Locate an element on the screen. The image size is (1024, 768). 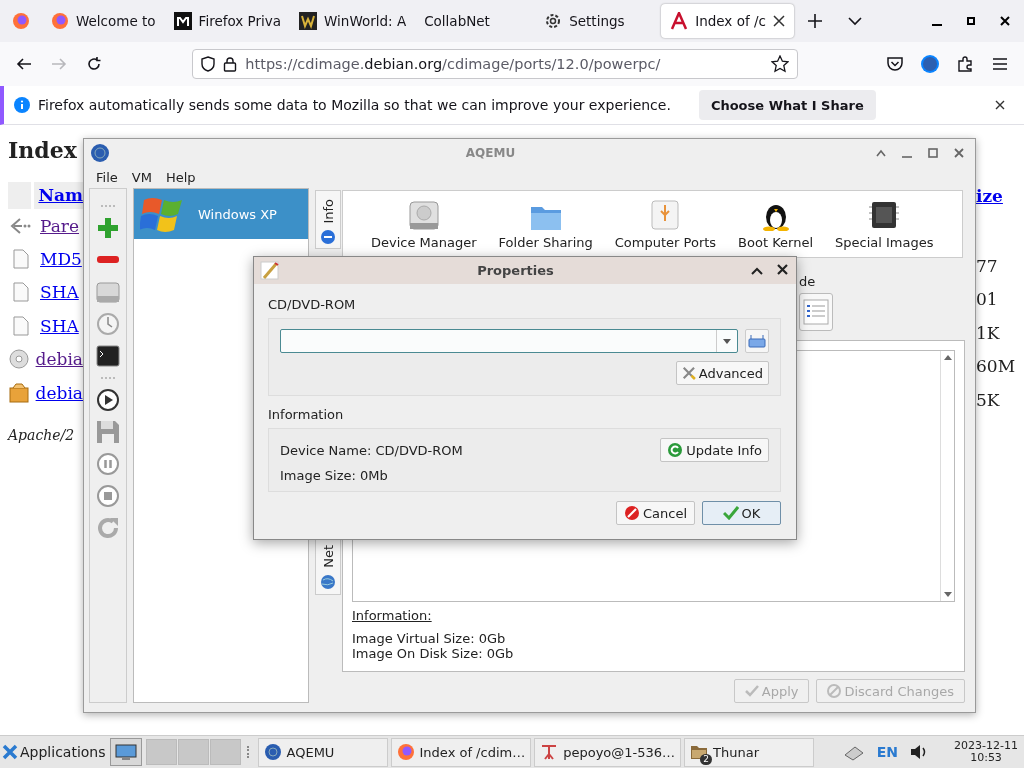
info-heading: Information: is located at coordinates (392, 615).